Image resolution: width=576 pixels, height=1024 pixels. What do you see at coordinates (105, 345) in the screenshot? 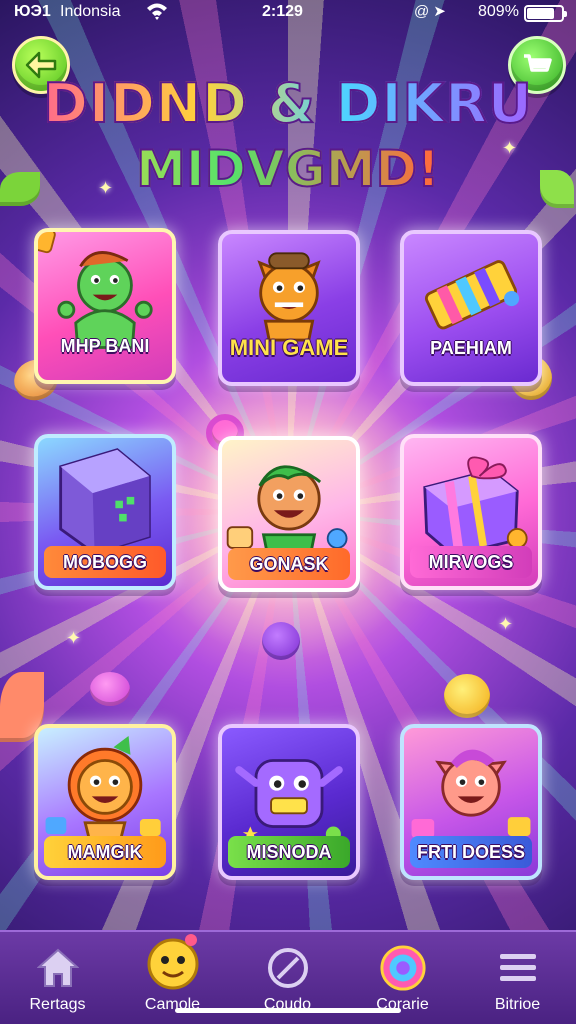
I see `tile-label: MHP BANI` at bounding box center [105, 345].